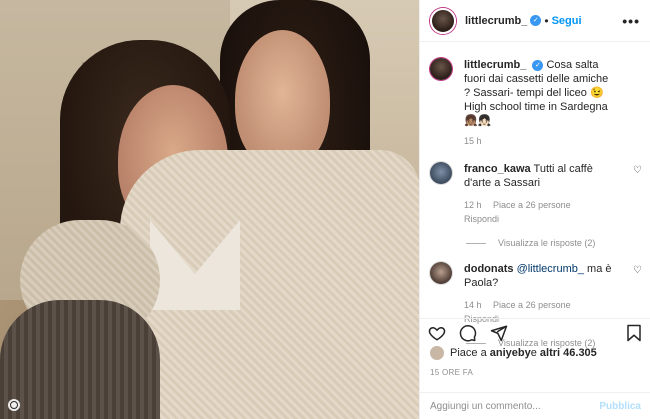 The image size is (650, 419). What do you see at coordinates (550, 269) in the screenshot?
I see `comment-mention: @littlecrumb_` at bounding box center [550, 269].